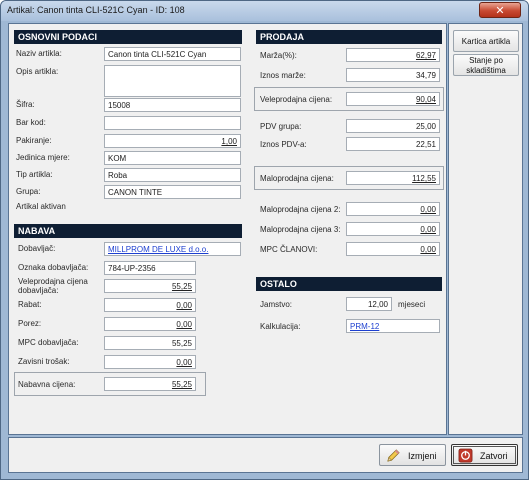 This screenshot has width=529, height=480. I want to click on zavisni-field: 0,00, so click(150, 362).